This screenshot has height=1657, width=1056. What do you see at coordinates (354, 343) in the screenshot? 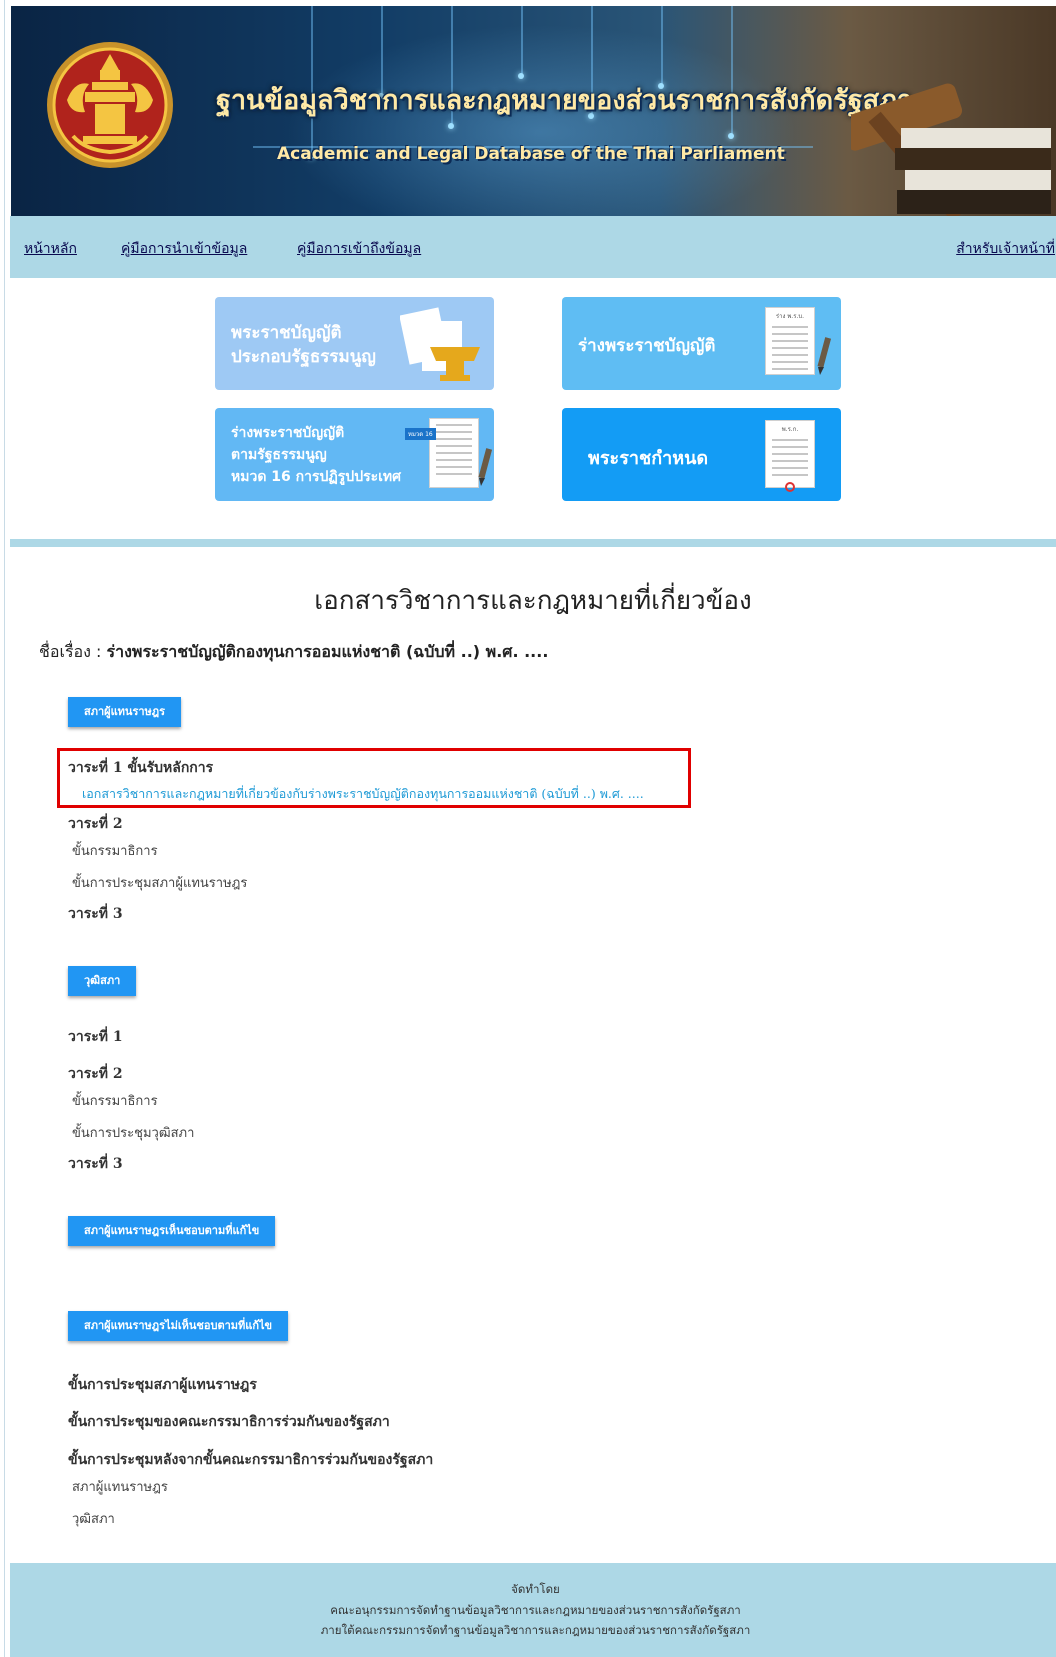
I see `tile-organic-act: พระราชบัญญัติ ประกอบรัฐธรรมนูญ` at bounding box center [354, 343].